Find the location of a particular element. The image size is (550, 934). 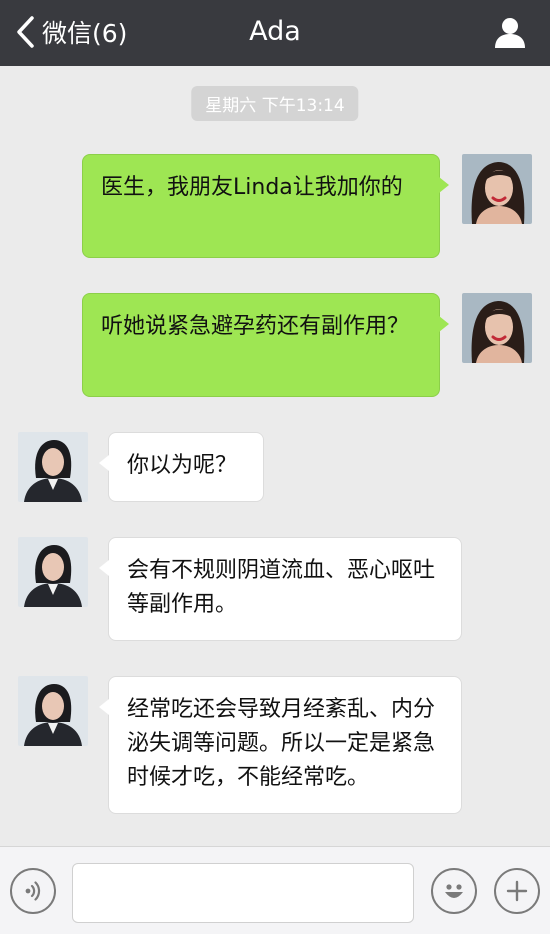

plus-icon is located at coordinates (517, 891).